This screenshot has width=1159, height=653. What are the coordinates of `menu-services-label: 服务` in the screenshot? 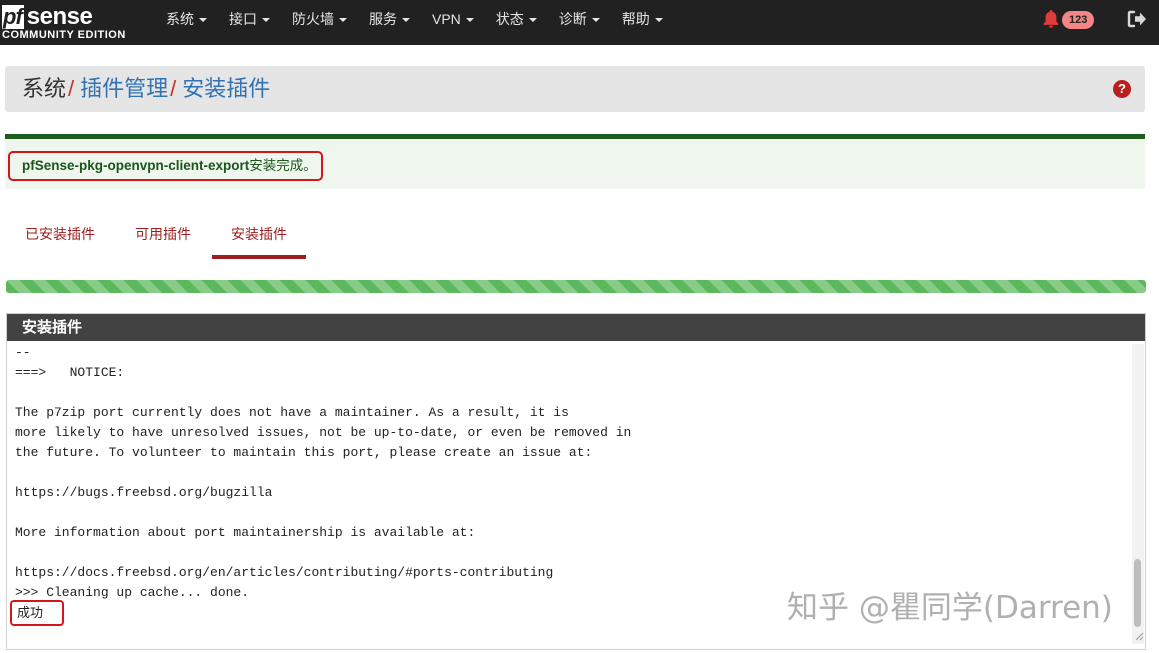 It's located at (383, 19).